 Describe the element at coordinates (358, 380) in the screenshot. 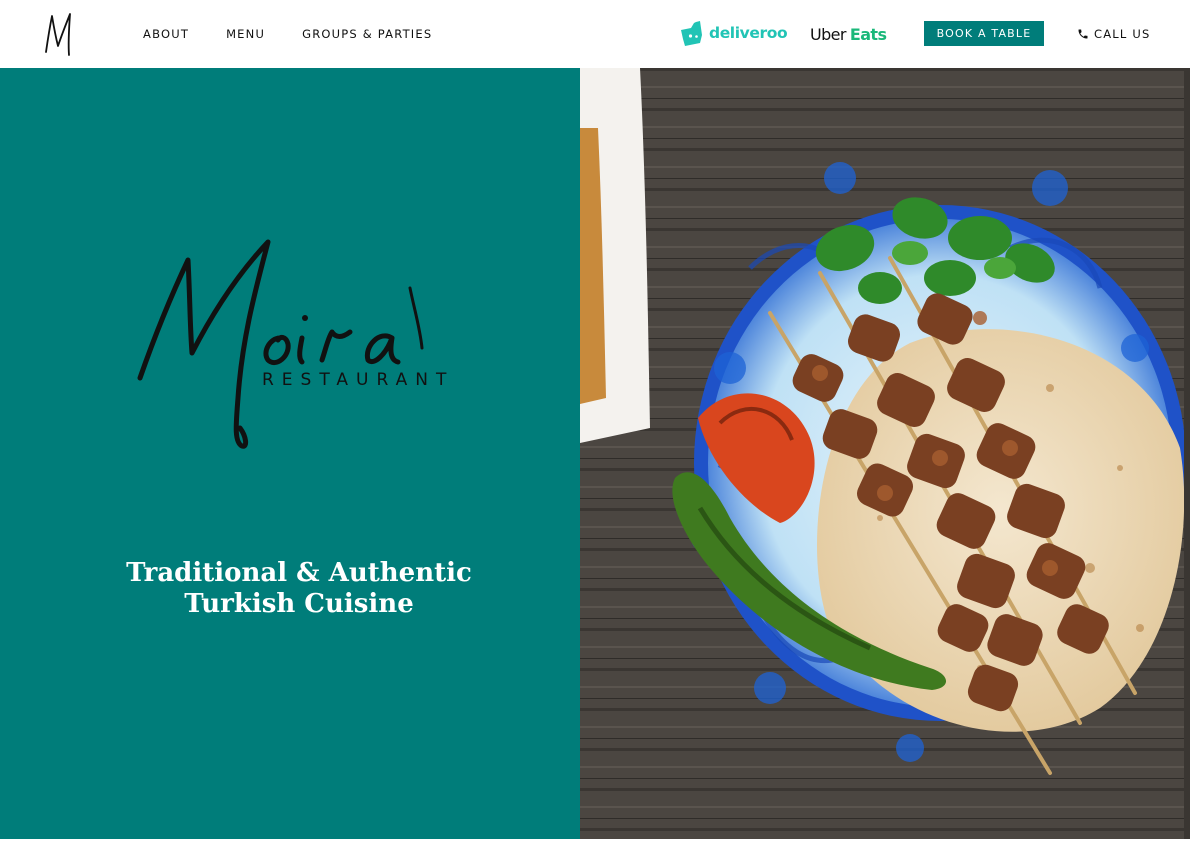

I see `brand-subtitle: RESTAURANT` at that location.